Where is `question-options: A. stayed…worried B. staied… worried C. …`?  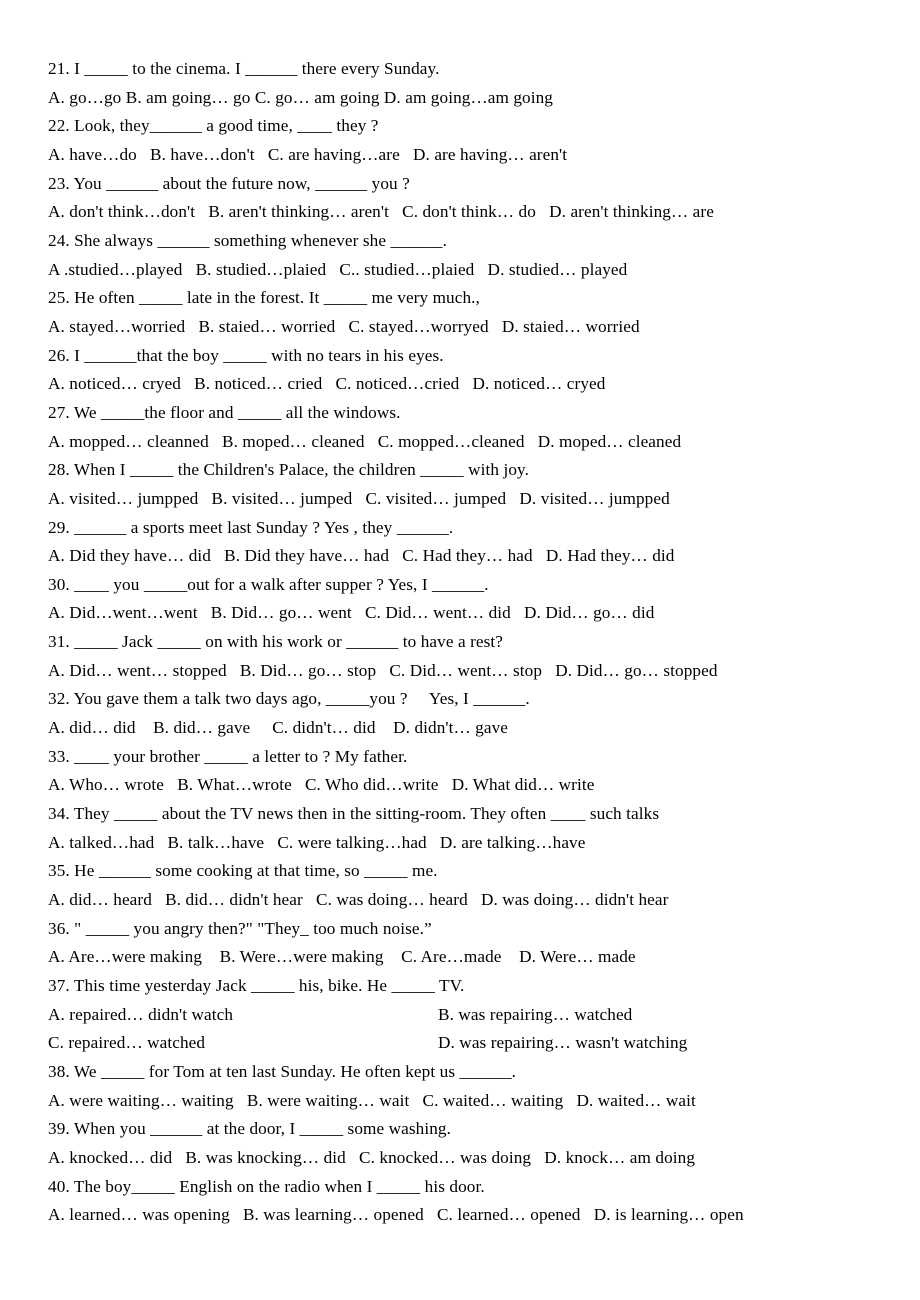 question-options: A. stayed…worried B. staied… worried C. … is located at coordinates (344, 326).